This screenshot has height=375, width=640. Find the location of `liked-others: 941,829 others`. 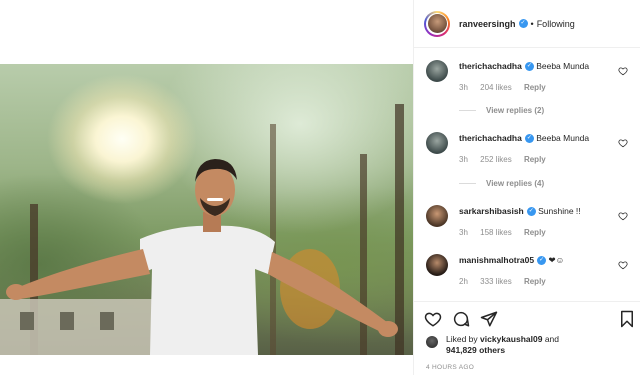

liked-others: 941,829 others is located at coordinates (475, 350).